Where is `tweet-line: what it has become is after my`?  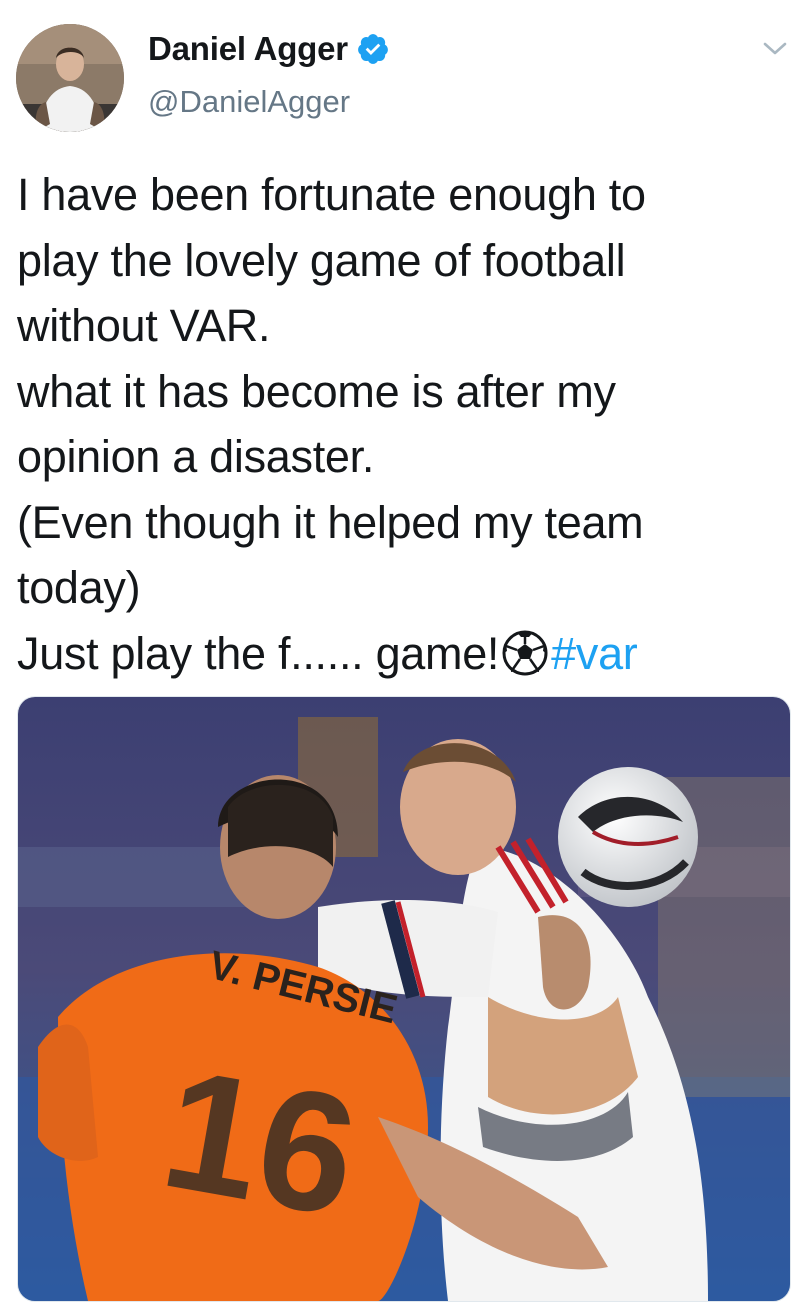
tweet-line: what it has become is after my is located at coordinates (316, 391).